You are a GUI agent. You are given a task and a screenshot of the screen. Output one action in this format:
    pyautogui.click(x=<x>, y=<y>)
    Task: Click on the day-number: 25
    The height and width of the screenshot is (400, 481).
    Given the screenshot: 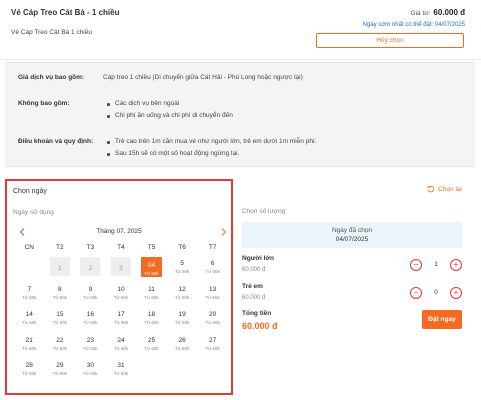 What is the action you would take?
    pyautogui.click(x=151, y=340)
    